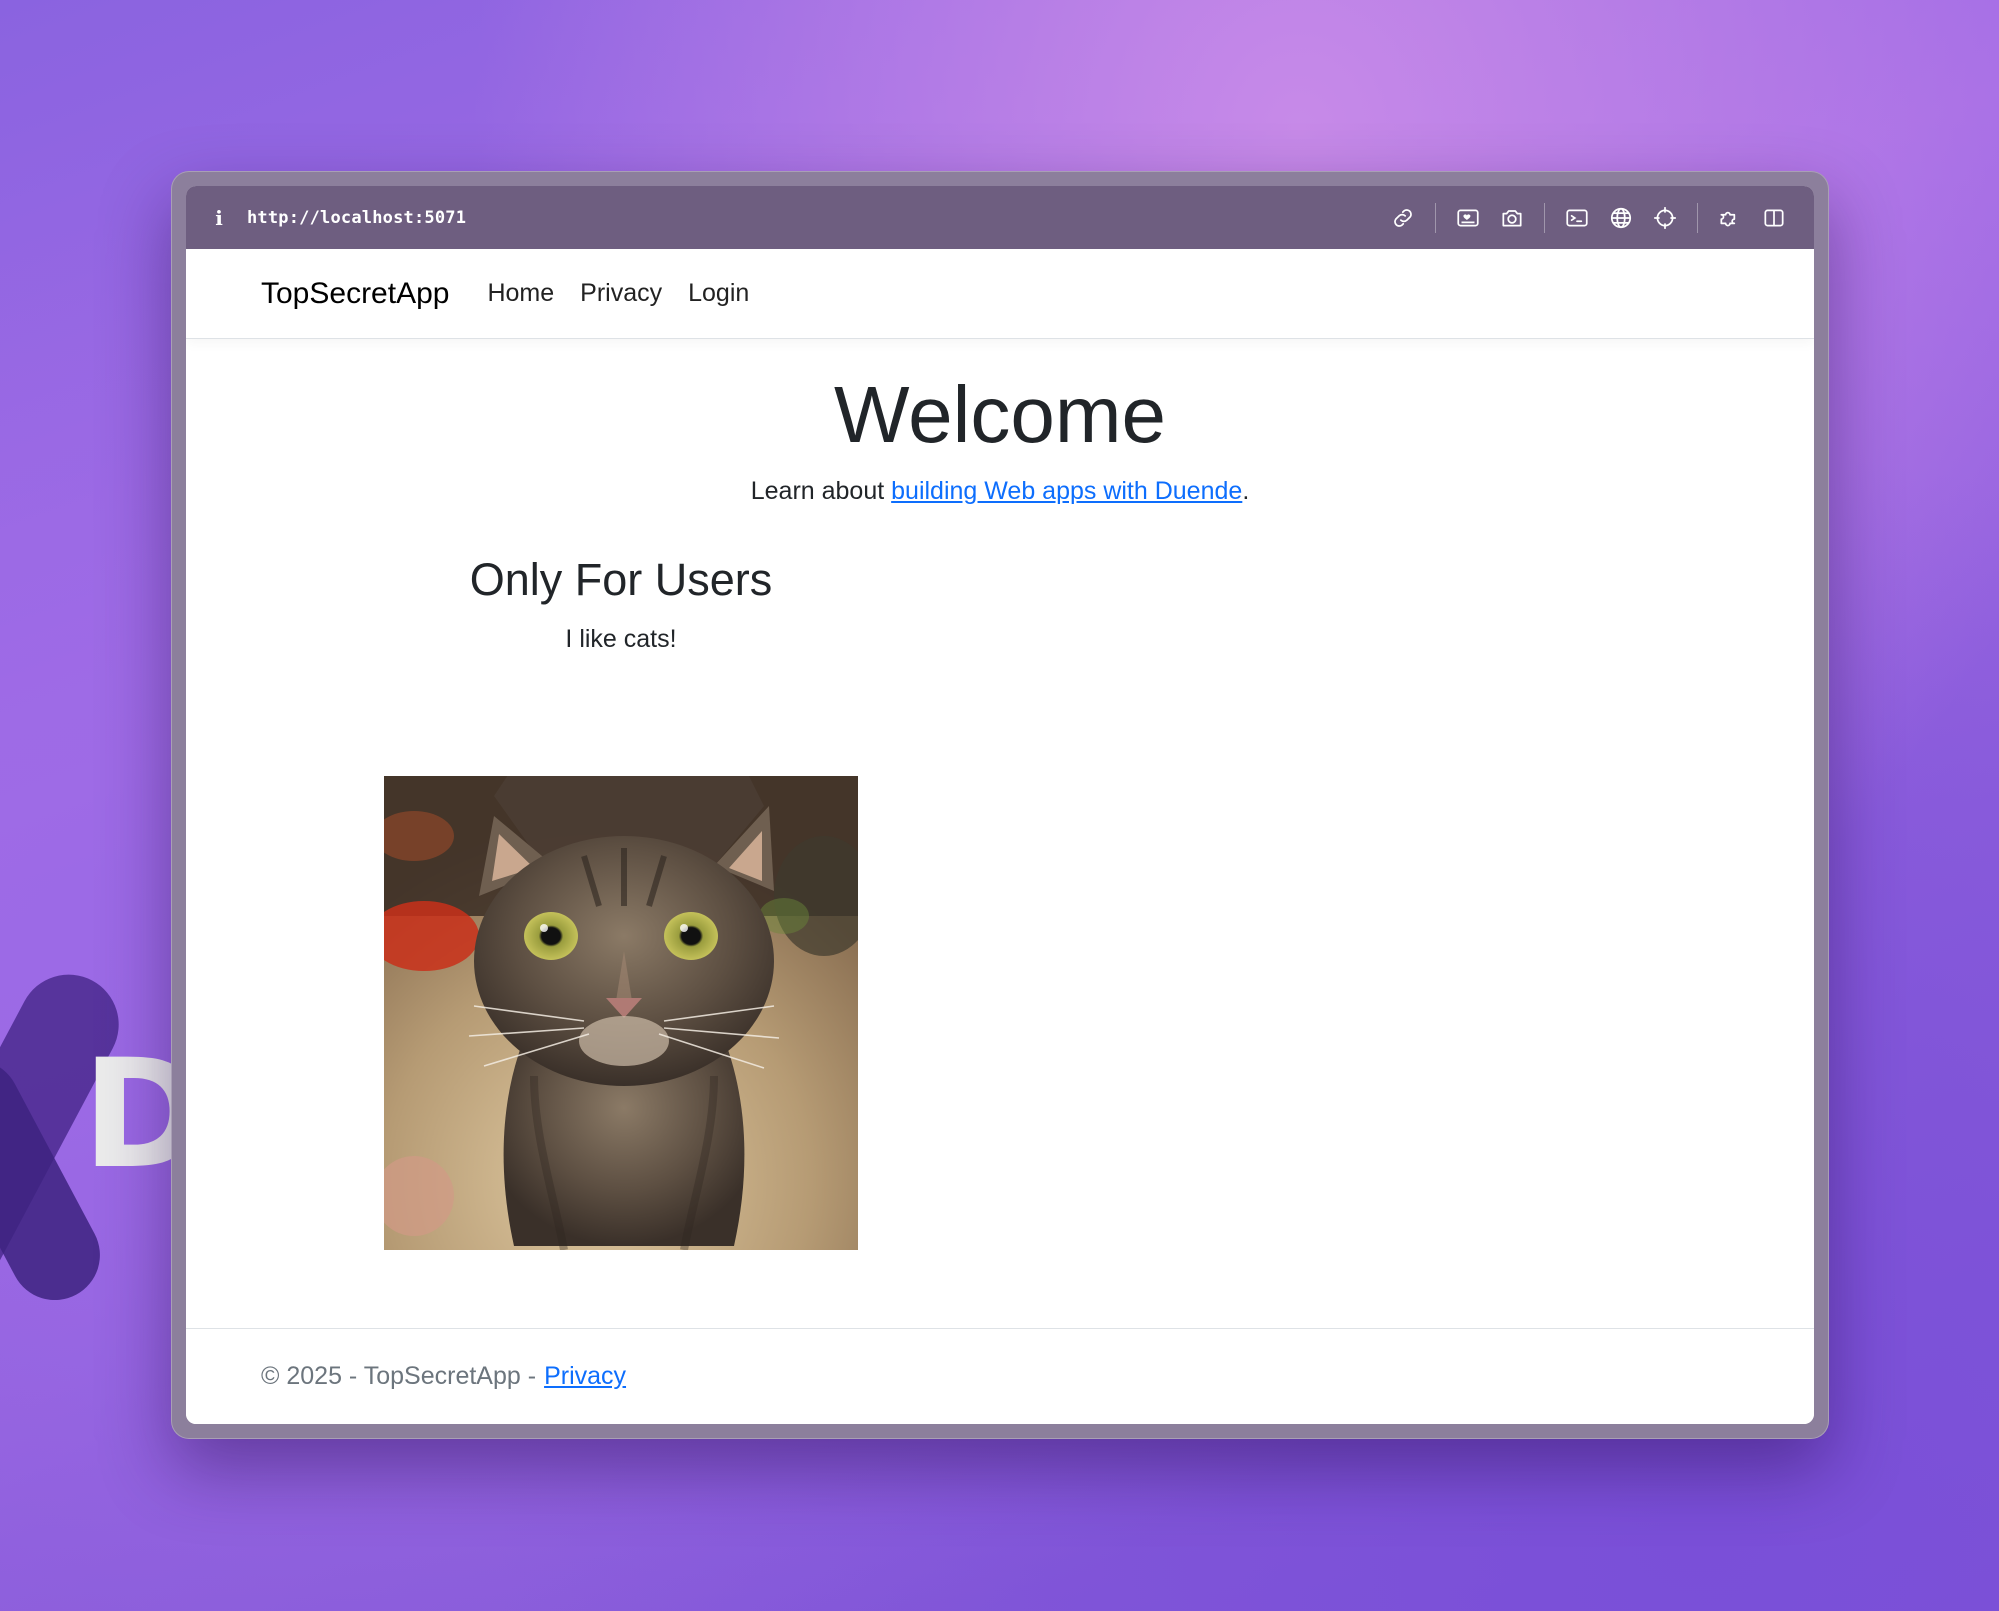 The height and width of the screenshot is (1611, 1999). Describe the element at coordinates (1403, 218) in the screenshot. I see `link-icon` at that location.